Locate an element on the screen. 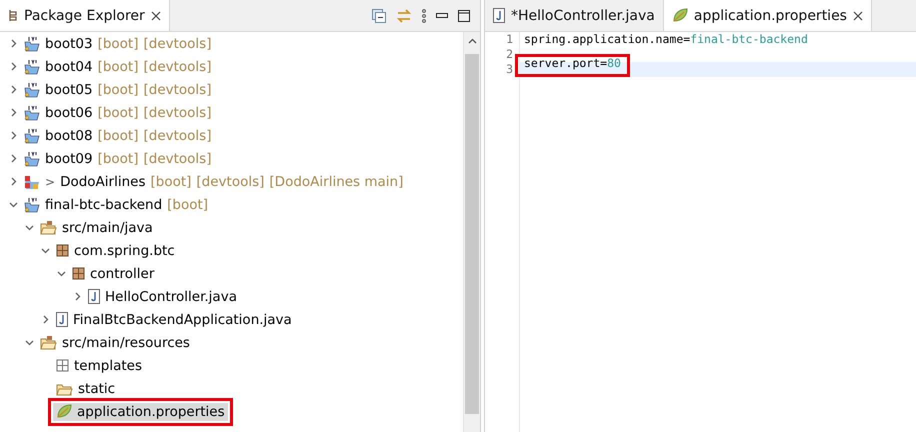 The image size is (916, 432). scroll-up-icon is located at coordinates (472, 41).